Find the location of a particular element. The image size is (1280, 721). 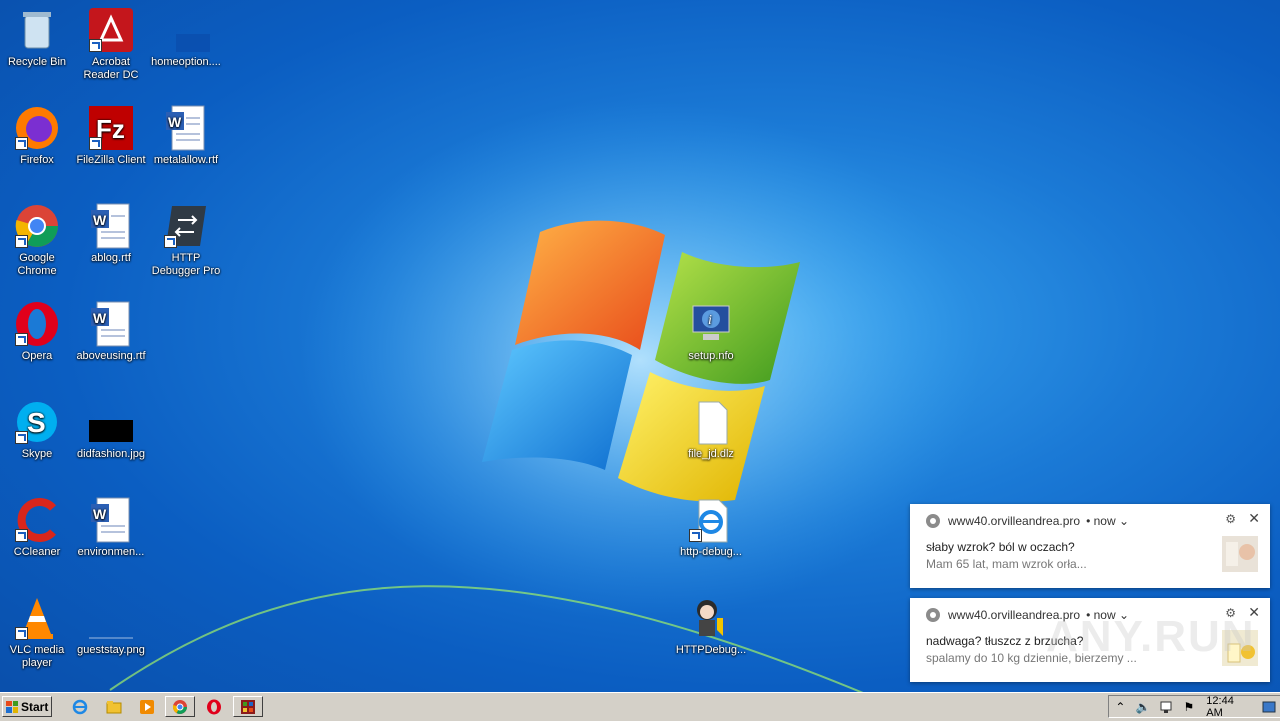

svg-text: i is located at coordinates (710, 320).